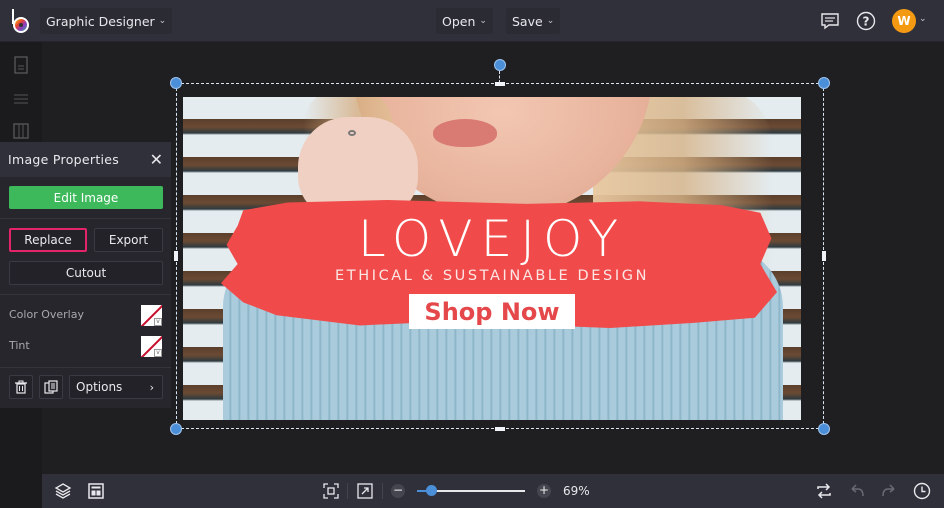  Describe the element at coordinates (471, 490) in the screenshot. I see `zoom-slider` at that location.